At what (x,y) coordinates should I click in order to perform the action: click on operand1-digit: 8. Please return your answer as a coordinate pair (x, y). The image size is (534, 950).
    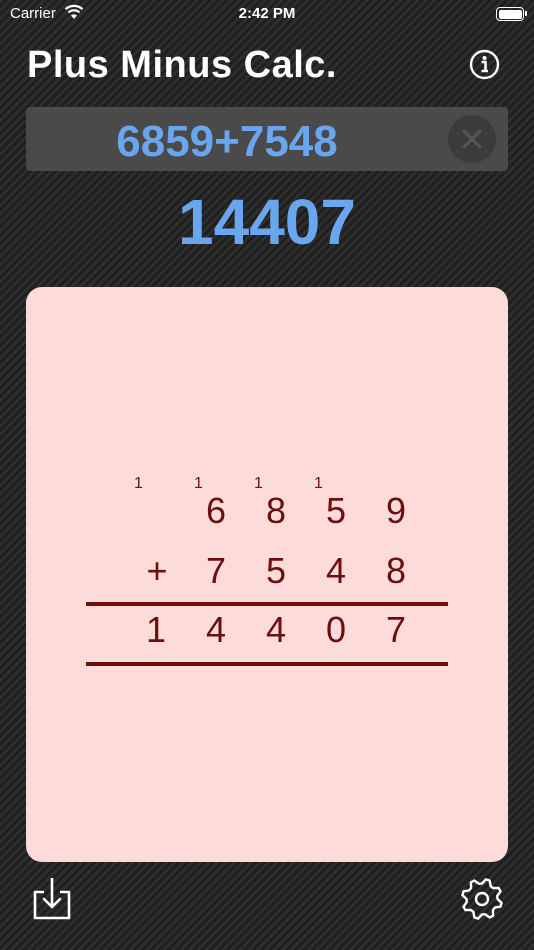
    Looking at the image, I should click on (276, 510).